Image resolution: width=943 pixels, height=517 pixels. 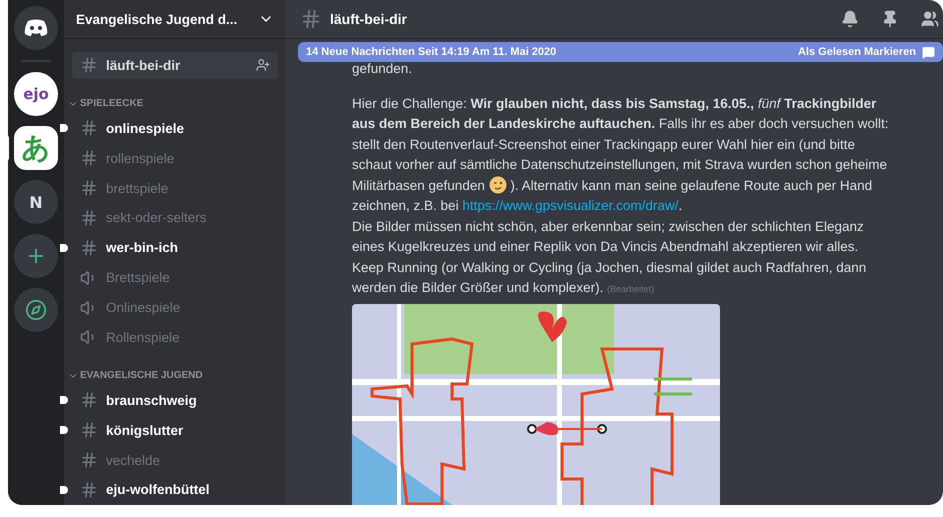 What do you see at coordinates (134, 460) in the screenshot?
I see `channel-name: vechelde` at bounding box center [134, 460].